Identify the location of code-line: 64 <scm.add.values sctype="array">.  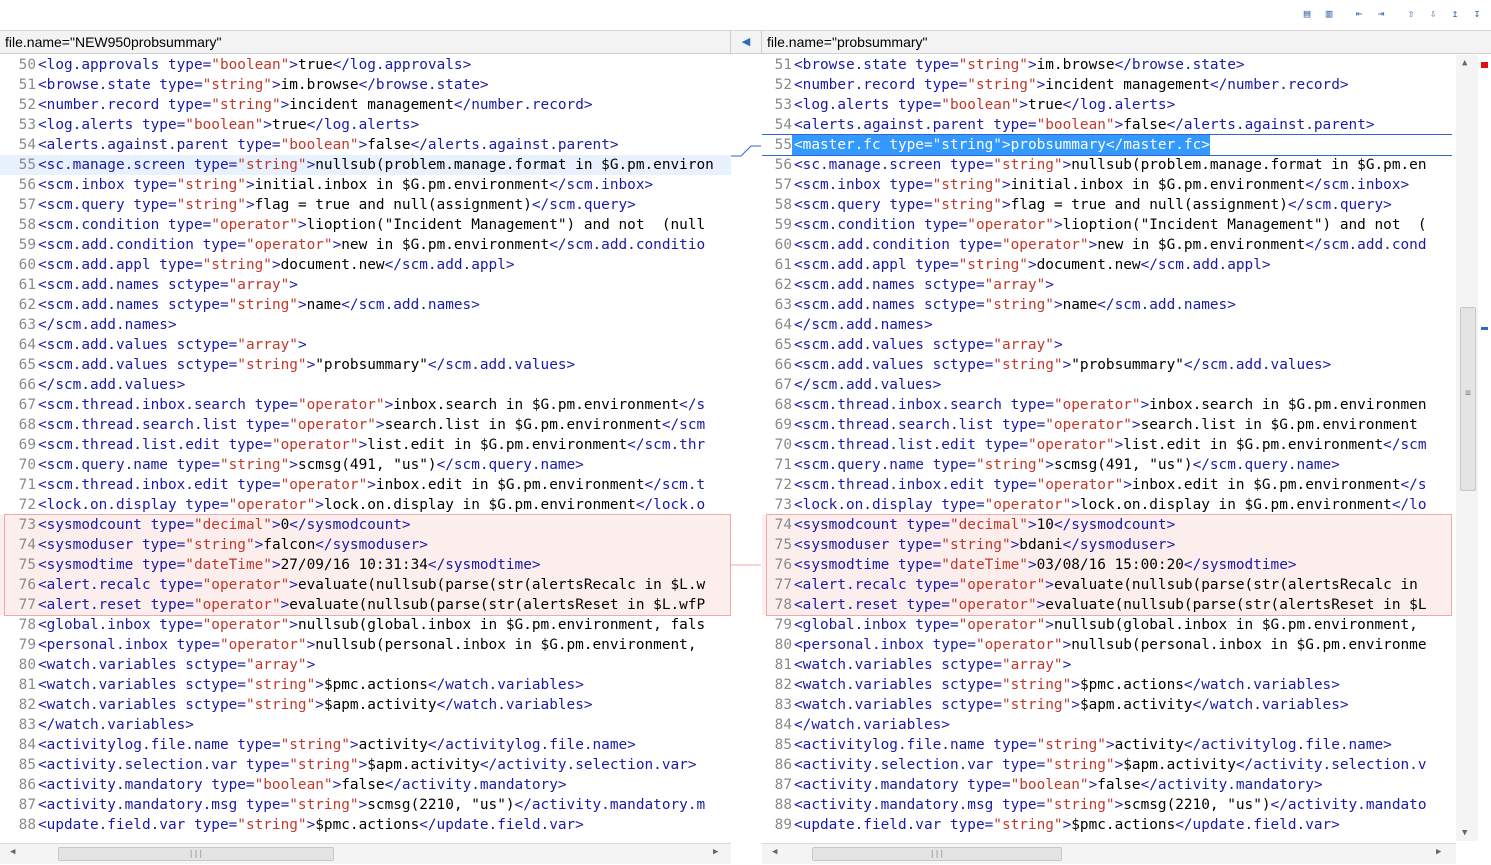
(365, 345).